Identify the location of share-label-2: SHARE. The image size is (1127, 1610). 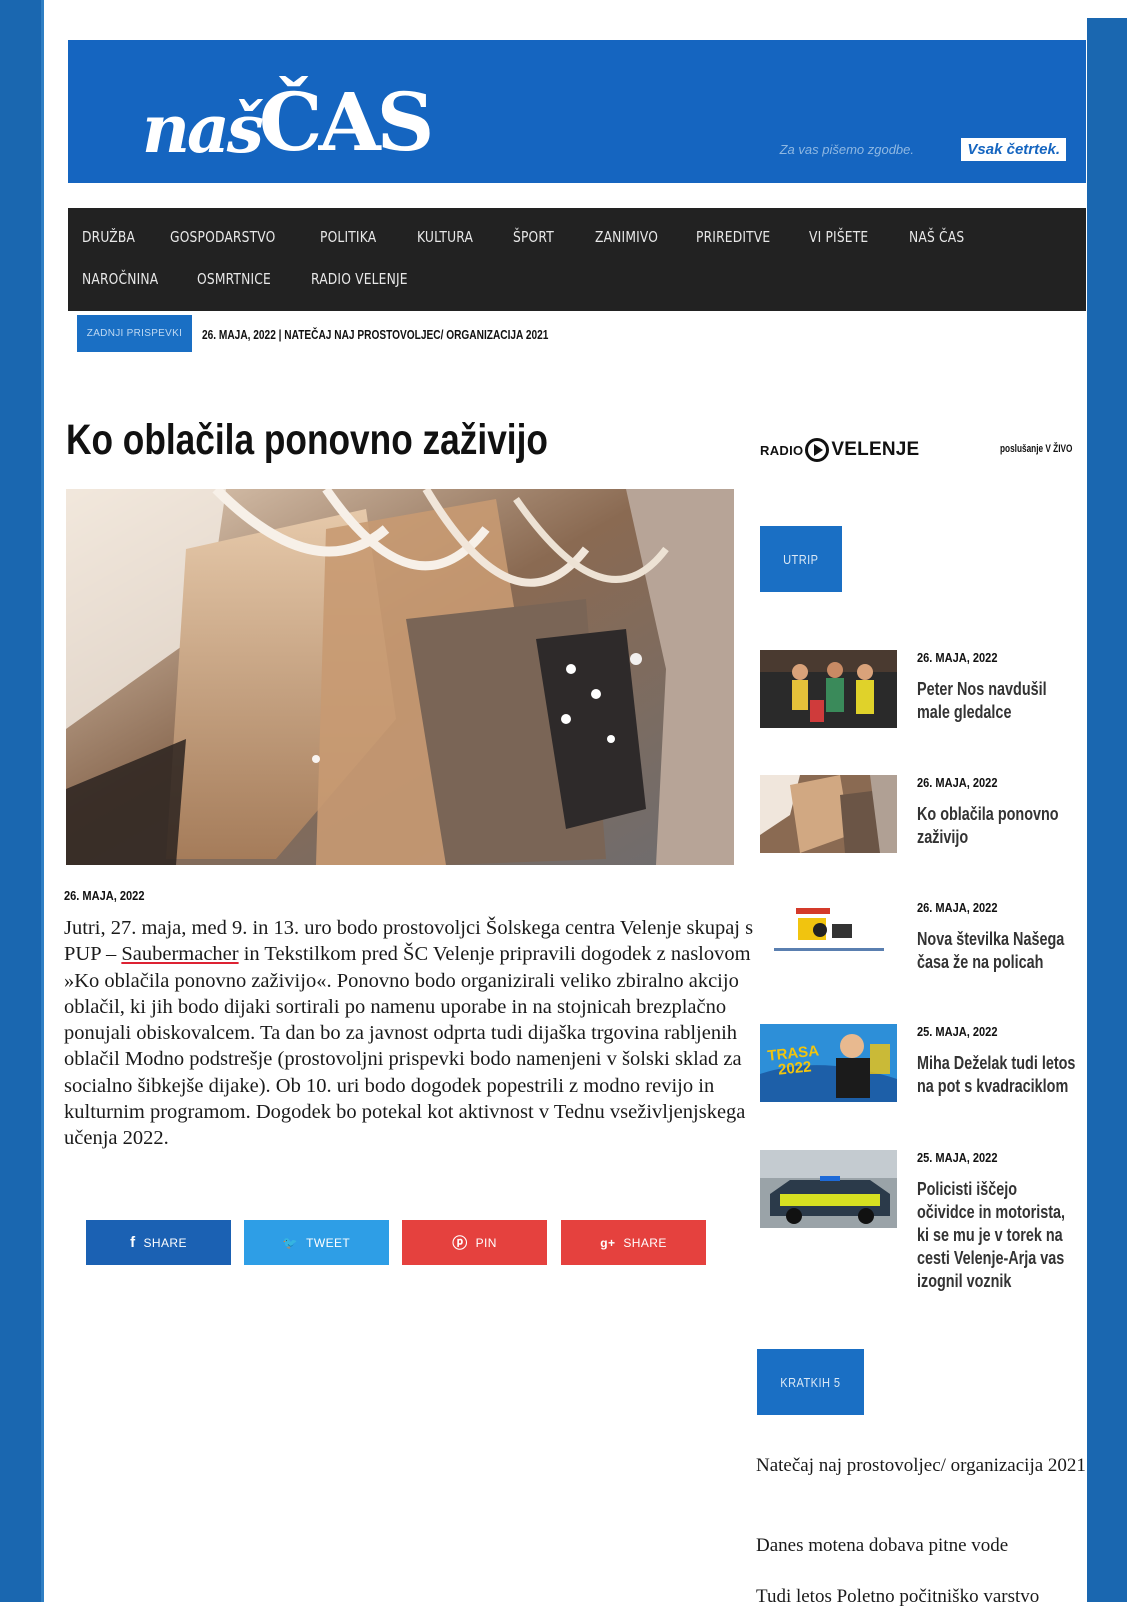
(645, 1242).